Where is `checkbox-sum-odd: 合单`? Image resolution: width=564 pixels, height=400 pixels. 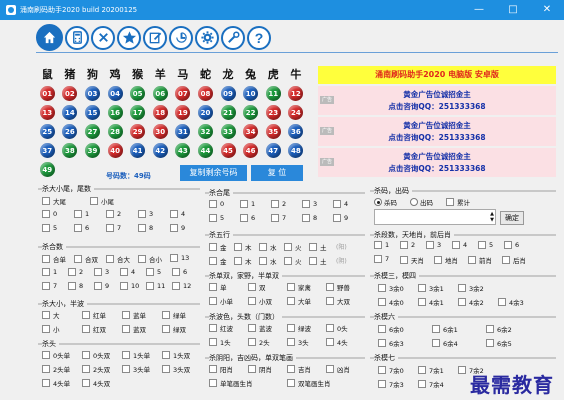
checkbox-sum-odd: 合单 is located at coordinates (54, 259).